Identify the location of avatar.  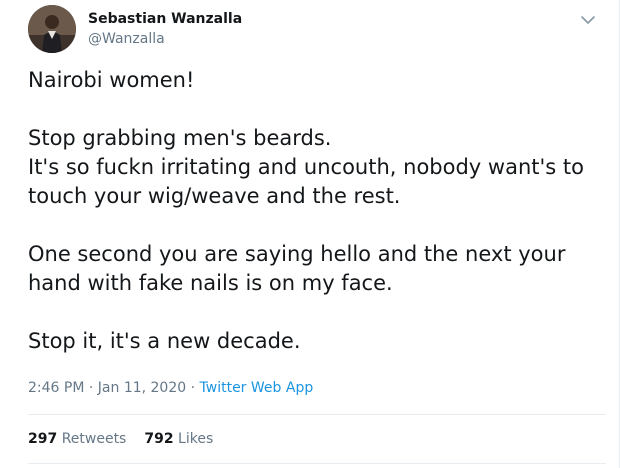
(52, 29).